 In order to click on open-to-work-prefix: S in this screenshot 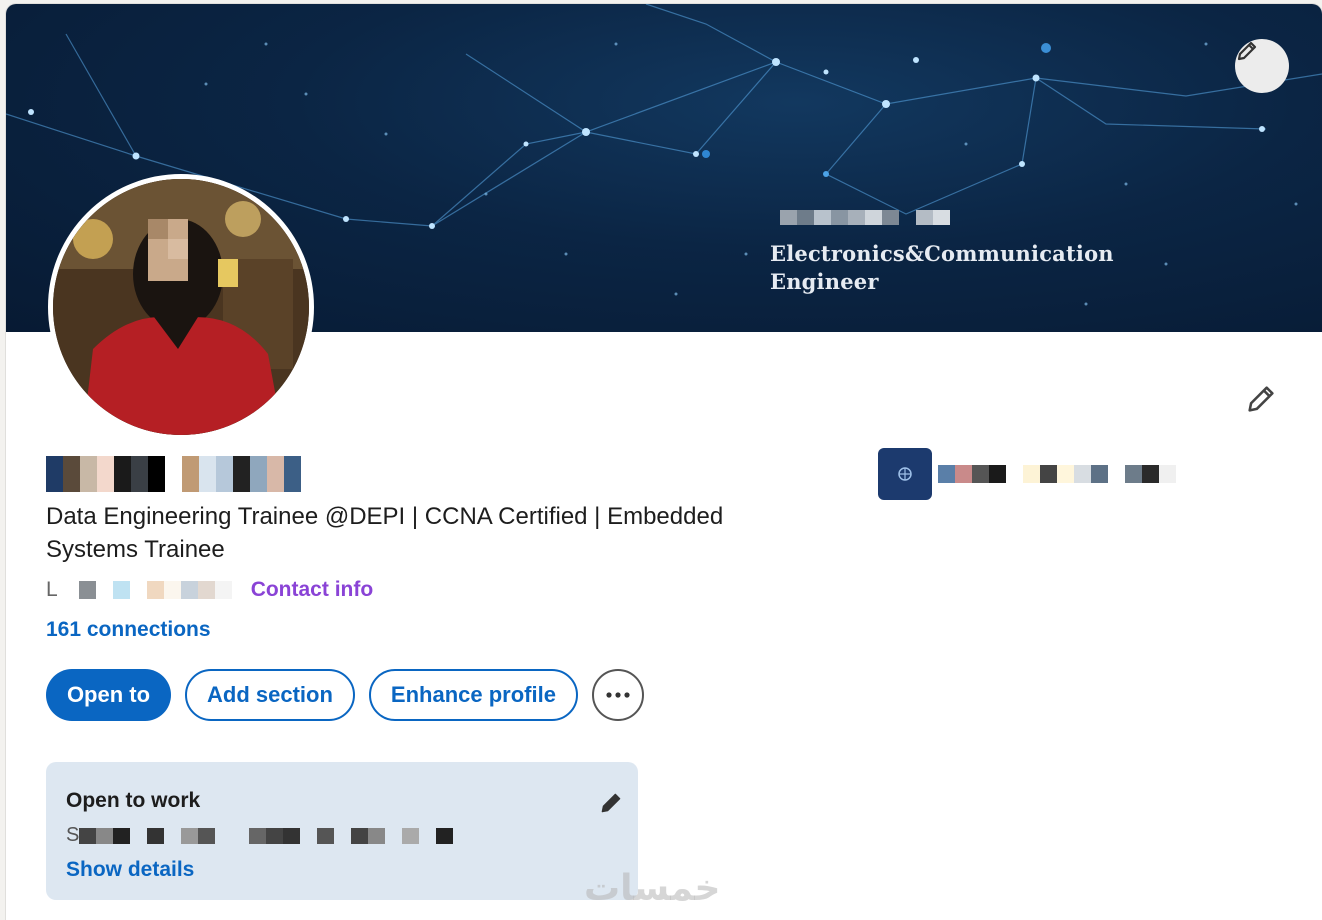, I will do `click(73, 835)`.